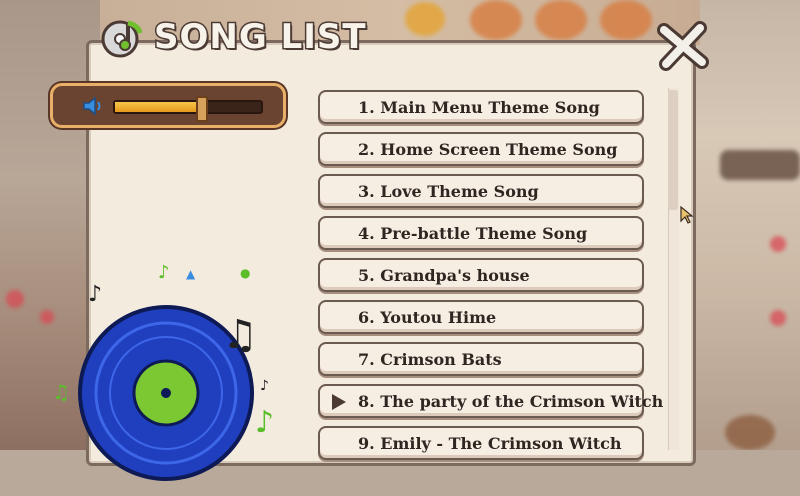 Image resolution: width=800 pixels, height=496 pixels. I want to click on song-item: 7. Crimson Bats, so click(481, 359).